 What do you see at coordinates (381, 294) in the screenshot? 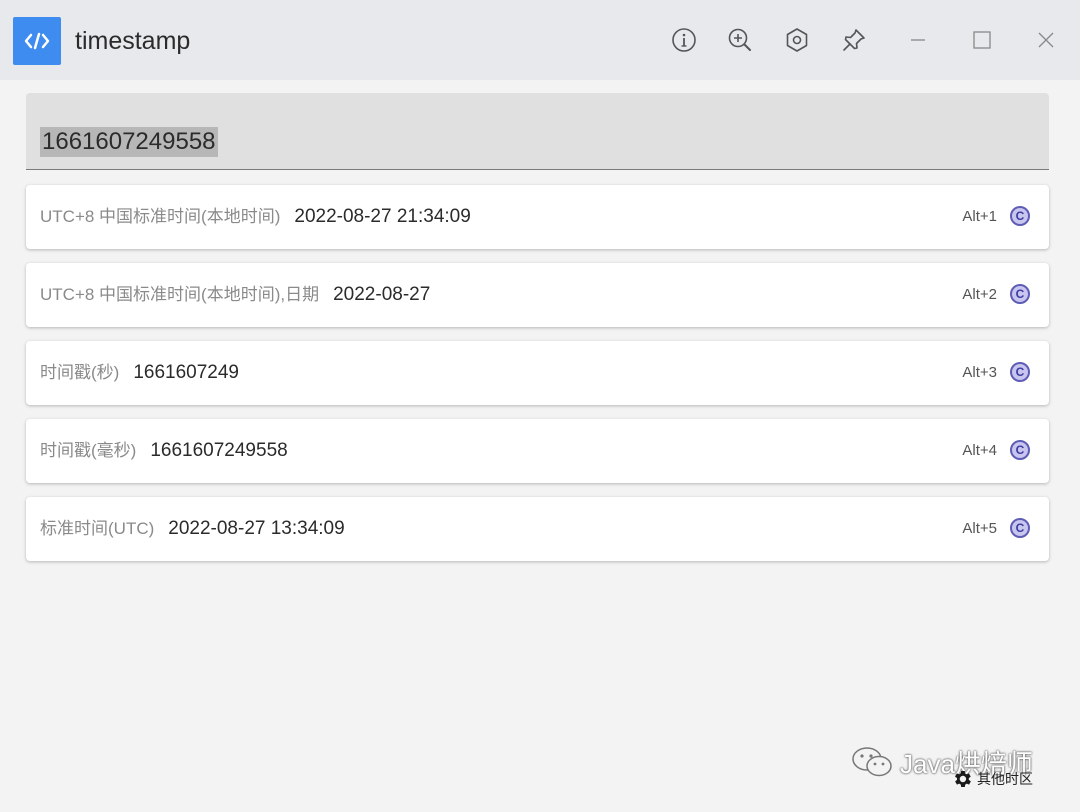
I see `result-value: 2022-08-27` at bounding box center [381, 294].